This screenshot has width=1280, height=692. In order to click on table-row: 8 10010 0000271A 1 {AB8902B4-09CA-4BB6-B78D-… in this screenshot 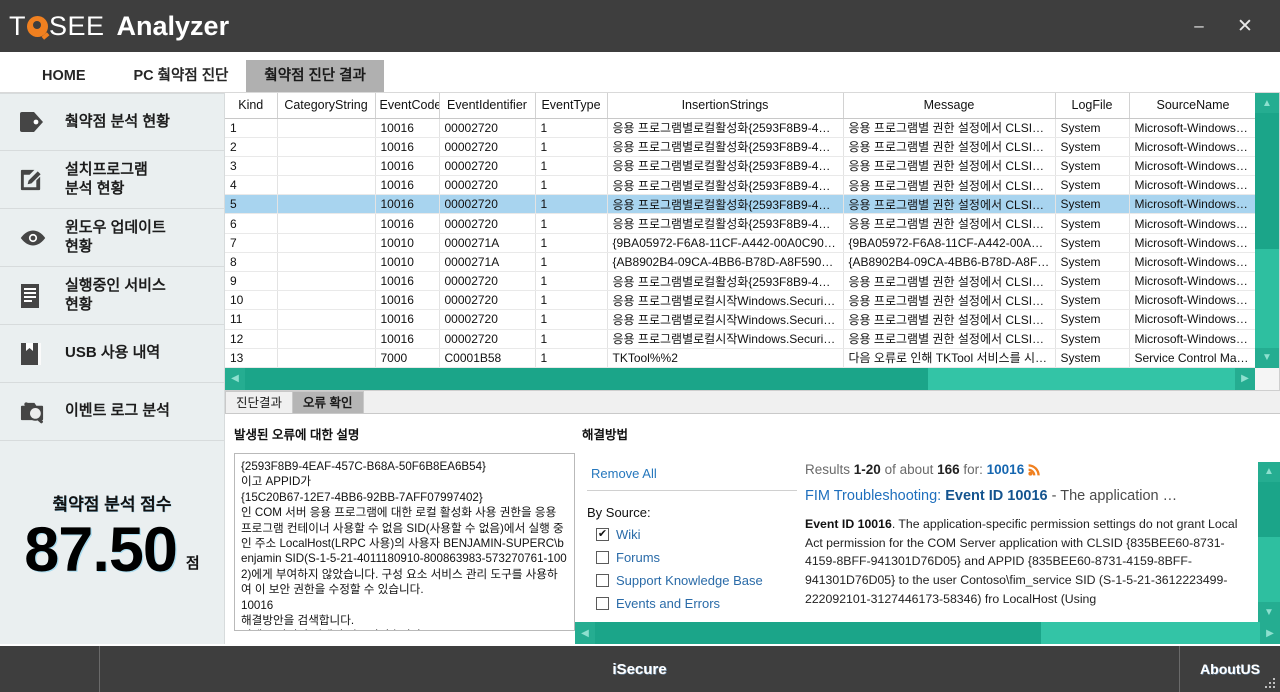, I will do `click(740, 262)`.